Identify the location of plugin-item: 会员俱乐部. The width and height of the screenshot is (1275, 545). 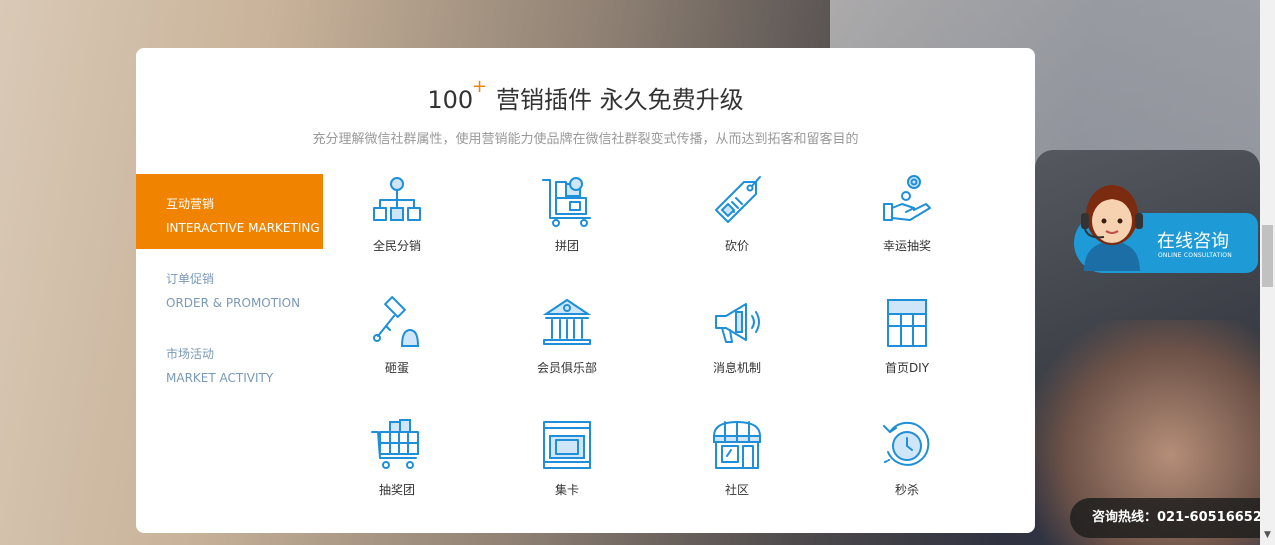
(567, 353).